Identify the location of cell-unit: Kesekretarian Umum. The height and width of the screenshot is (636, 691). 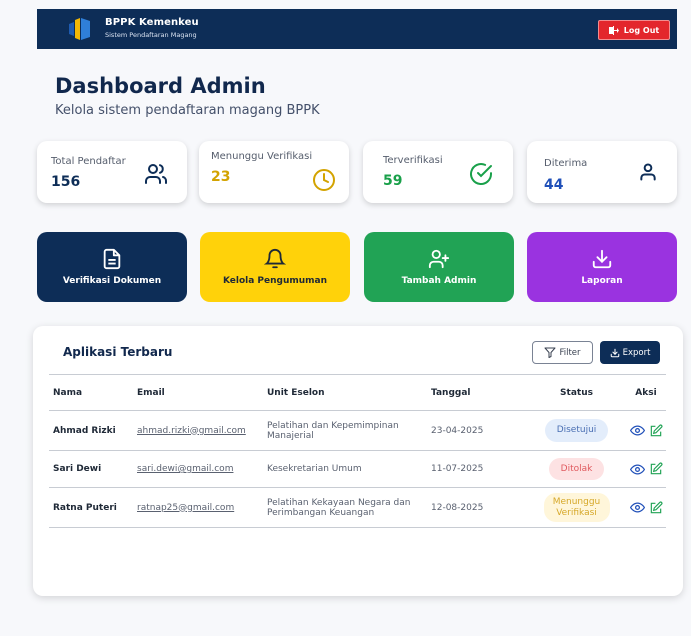
(314, 469).